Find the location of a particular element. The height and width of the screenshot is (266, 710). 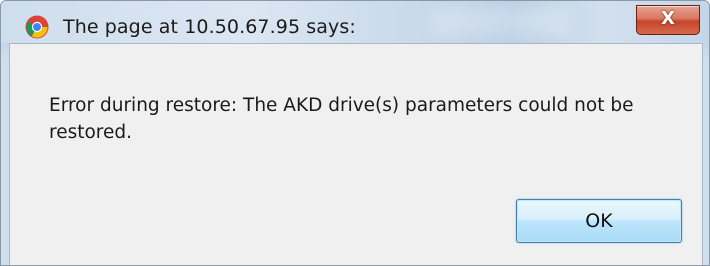

close-button: X is located at coordinates (668, 20).